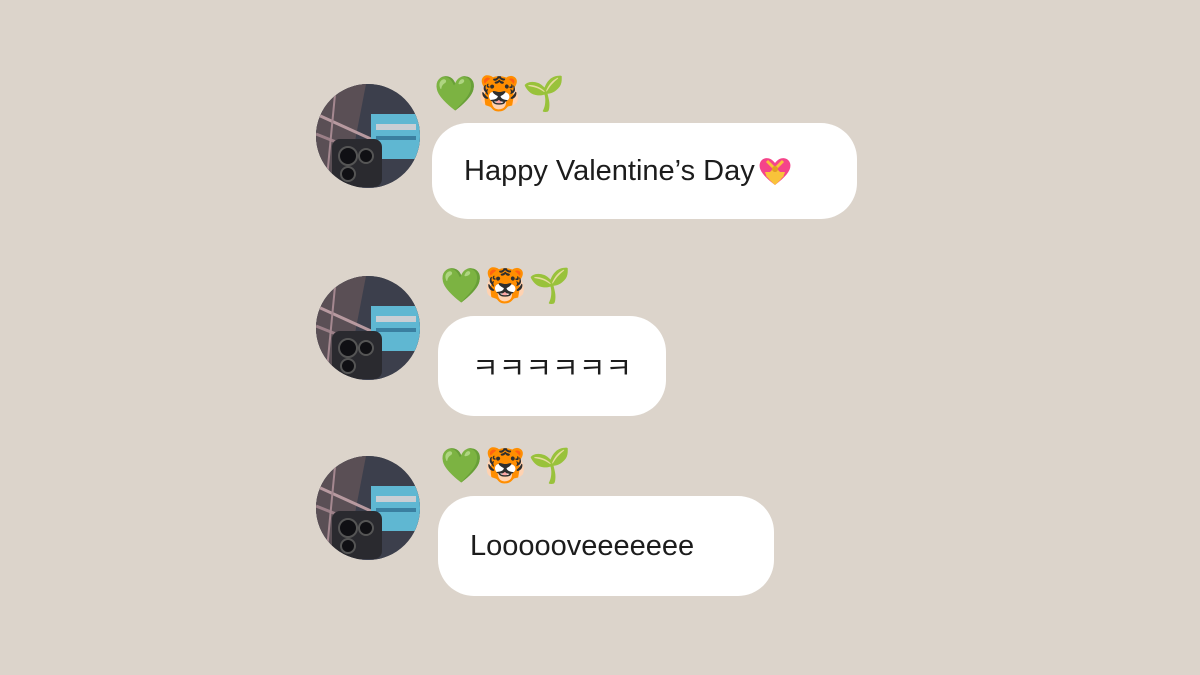 The height and width of the screenshot is (675, 1200). I want to click on message-text: Loooooveeeeeee, so click(582, 545).